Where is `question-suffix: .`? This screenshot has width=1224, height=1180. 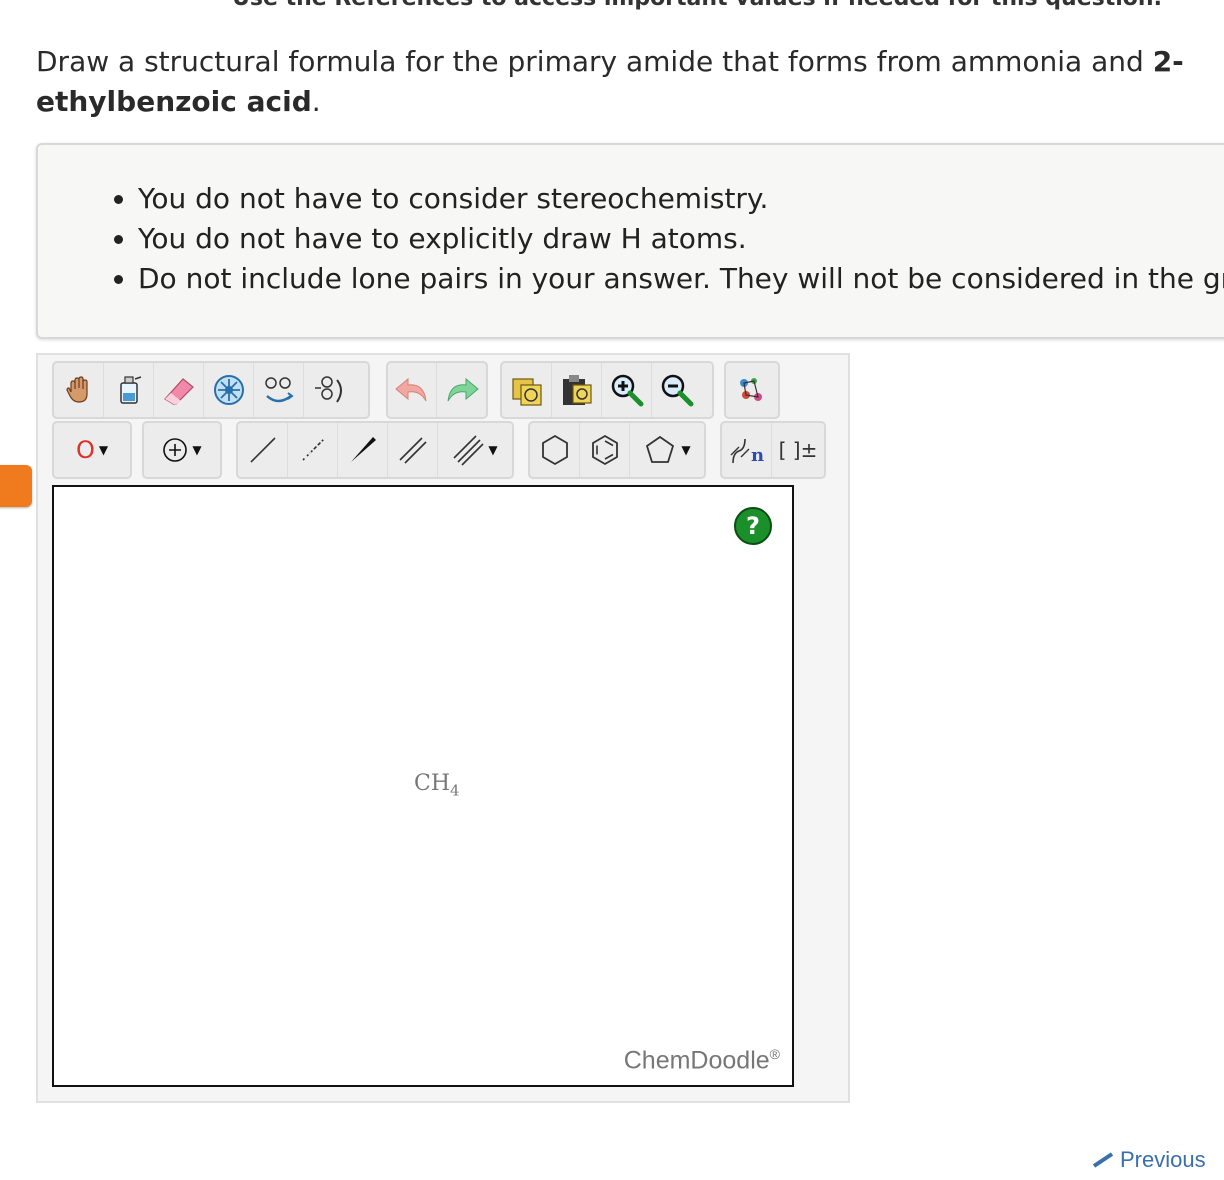
question-suffix: . is located at coordinates (316, 101).